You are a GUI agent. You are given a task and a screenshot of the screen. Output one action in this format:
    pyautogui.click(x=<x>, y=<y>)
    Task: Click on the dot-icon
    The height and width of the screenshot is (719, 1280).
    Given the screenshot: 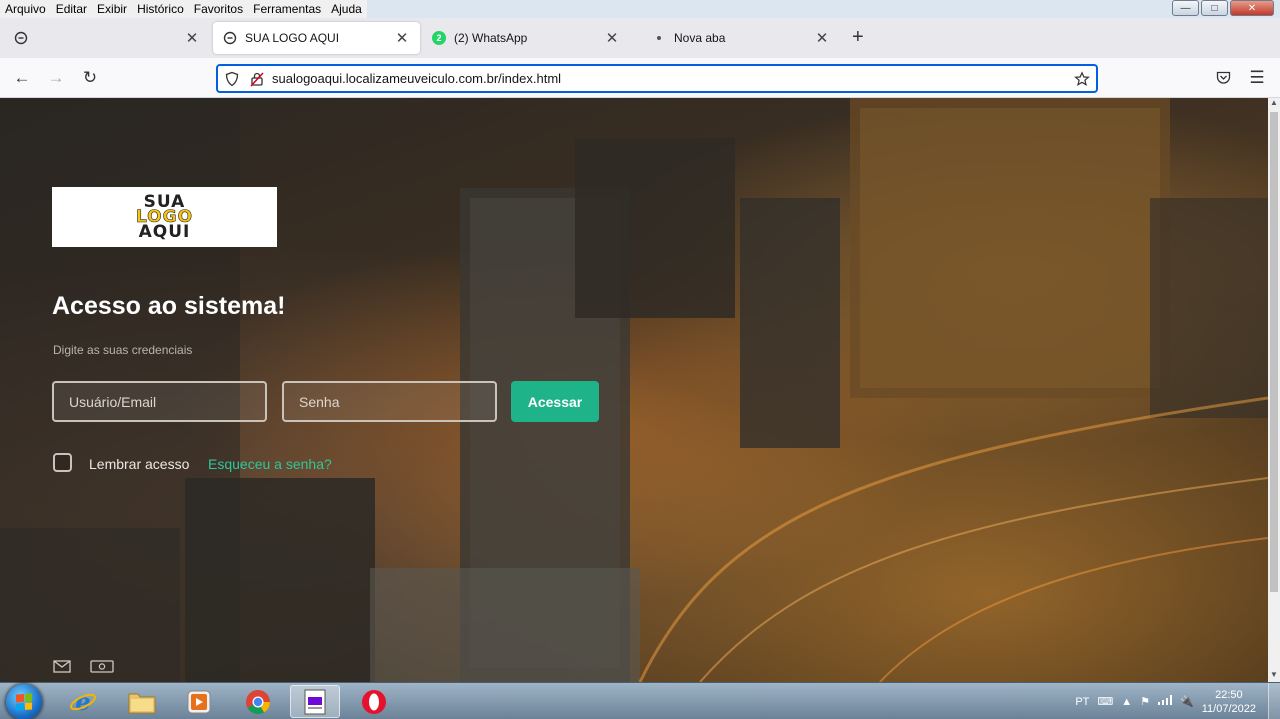 What is the action you would take?
    pyautogui.click(x=659, y=38)
    